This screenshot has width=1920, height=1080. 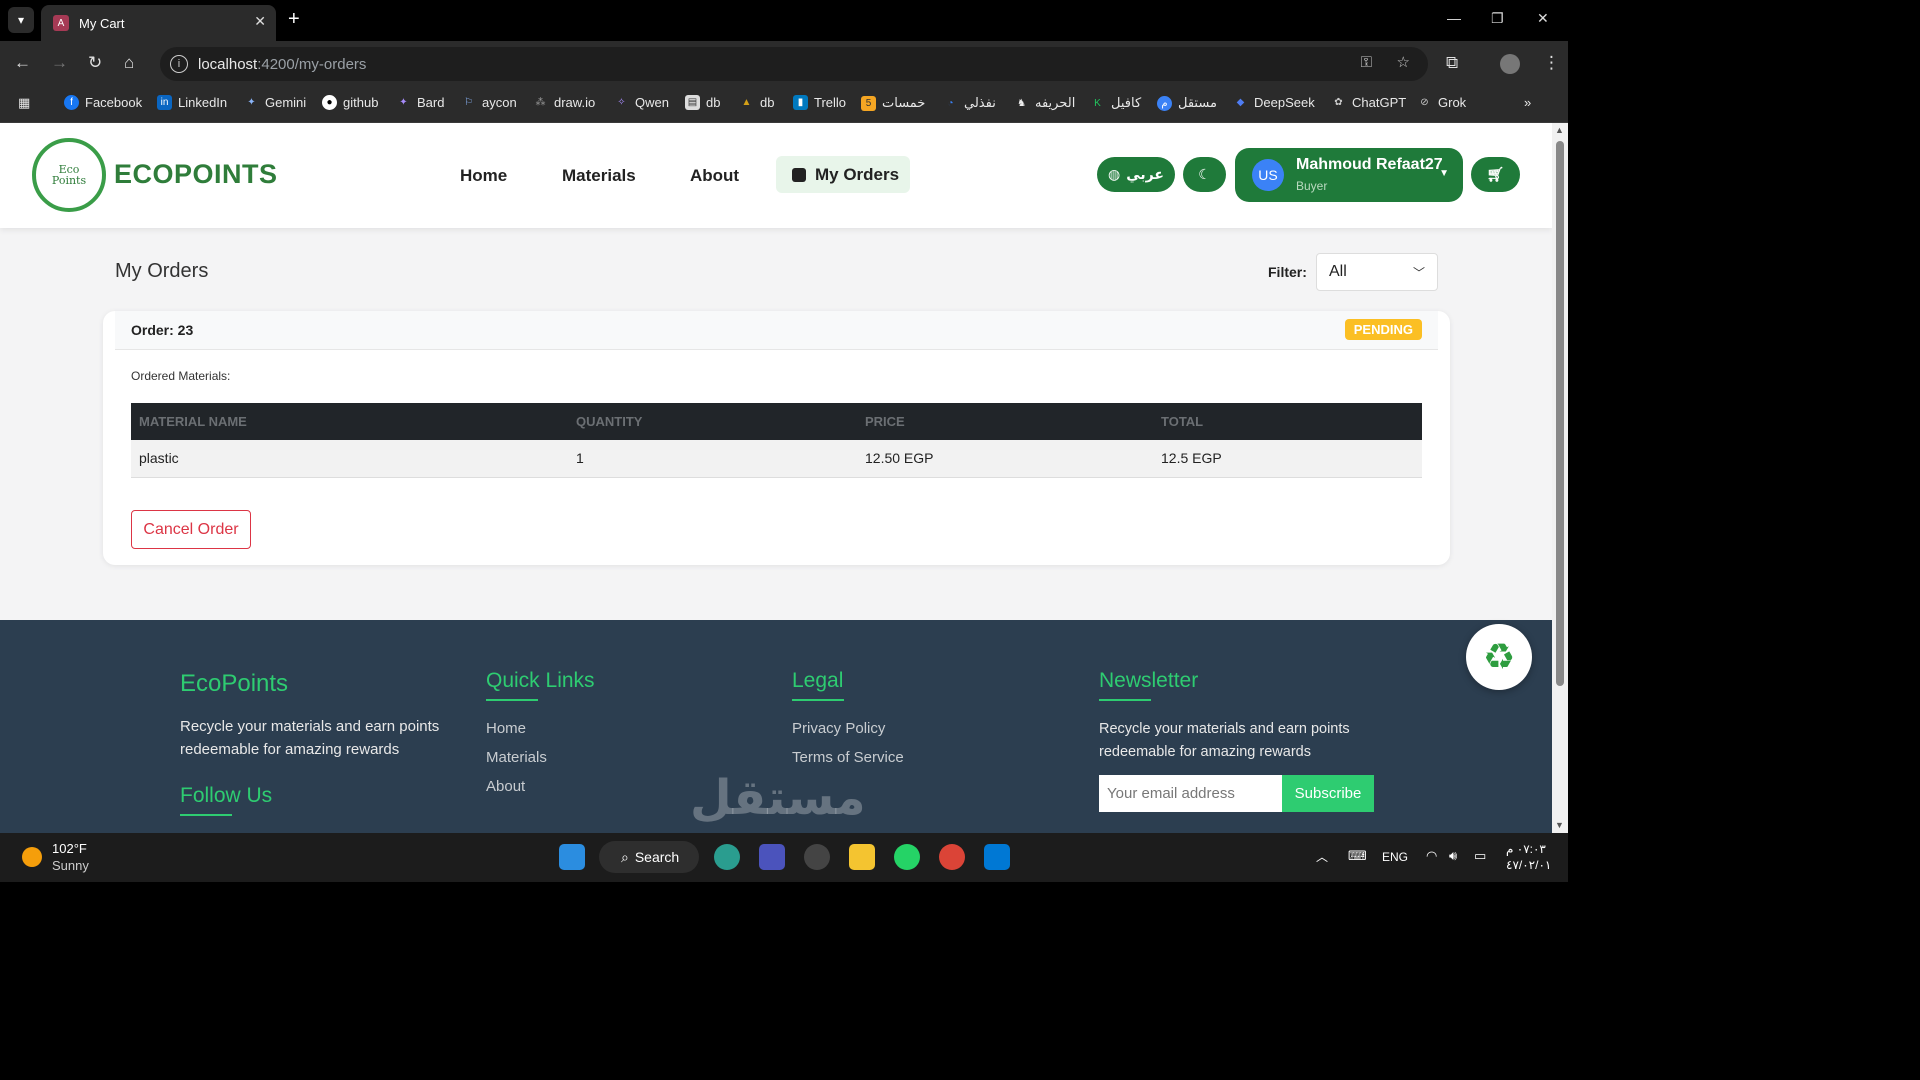 I want to click on harifa-icon: ♞, so click(x=1021, y=103).